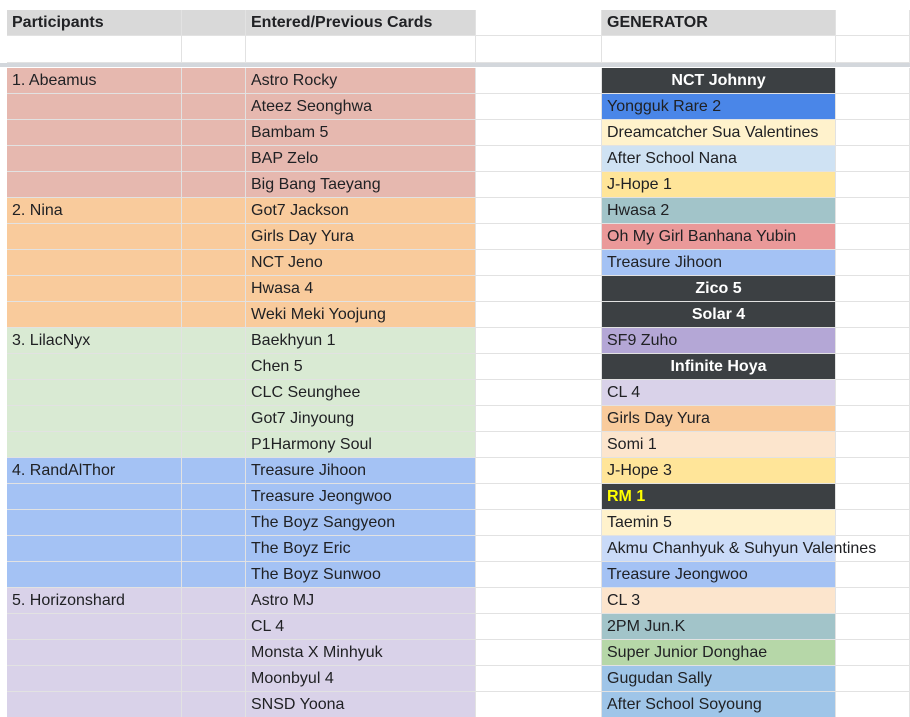 This screenshot has width=910, height=717. I want to click on entered-card-cell: CLC Seunghee, so click(361, 393).